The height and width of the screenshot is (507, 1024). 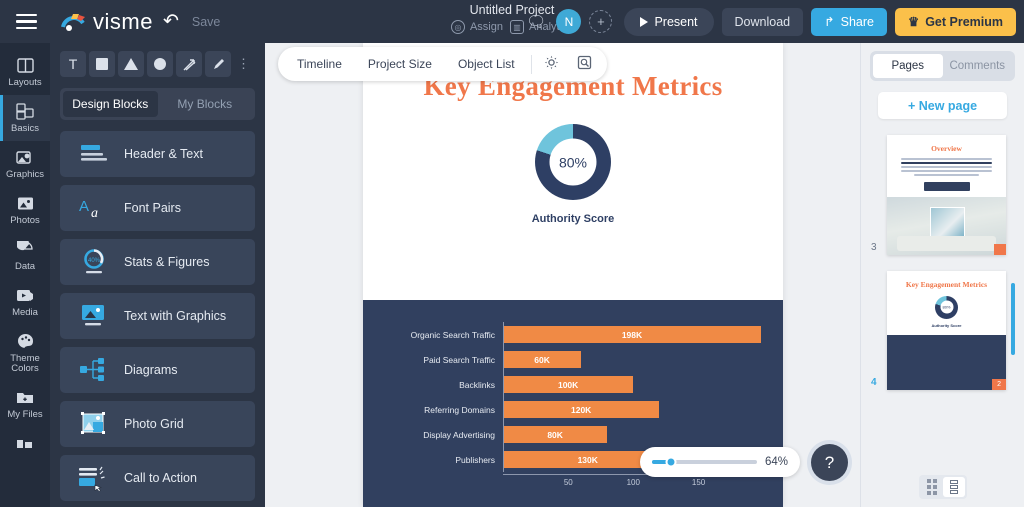 I want to click on more-blocks-icon, so click(x=25, y=443).